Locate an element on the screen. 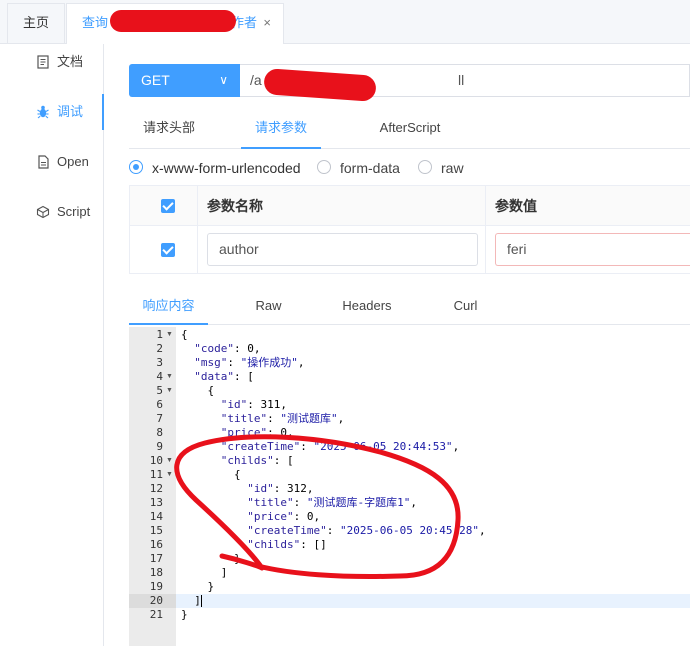 Image resolution: width=690 pixels, height=646 pixels. sidebar-item-label: Open is located at coordinates (73, 161).